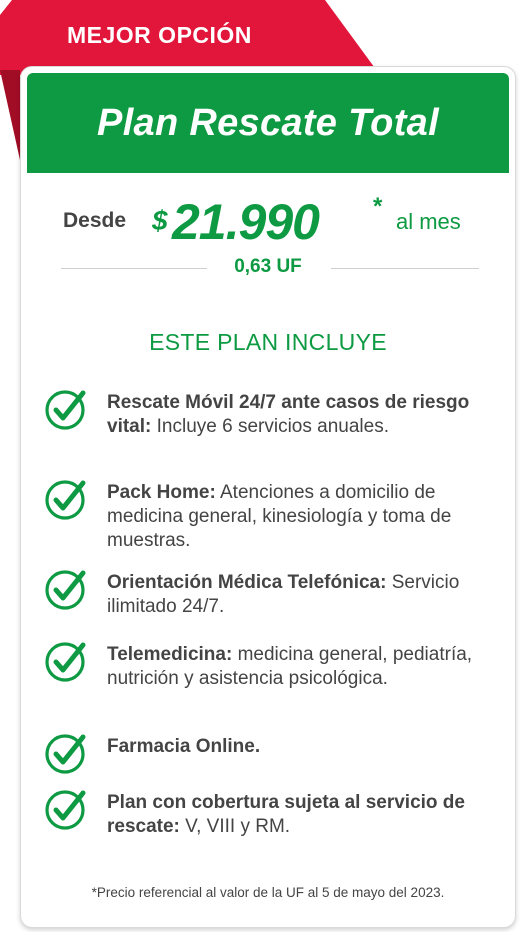 This screenshot has width=520, height=932. I want to click on feature-description: Incluye 6 servicios anuales., so click(270, 426).